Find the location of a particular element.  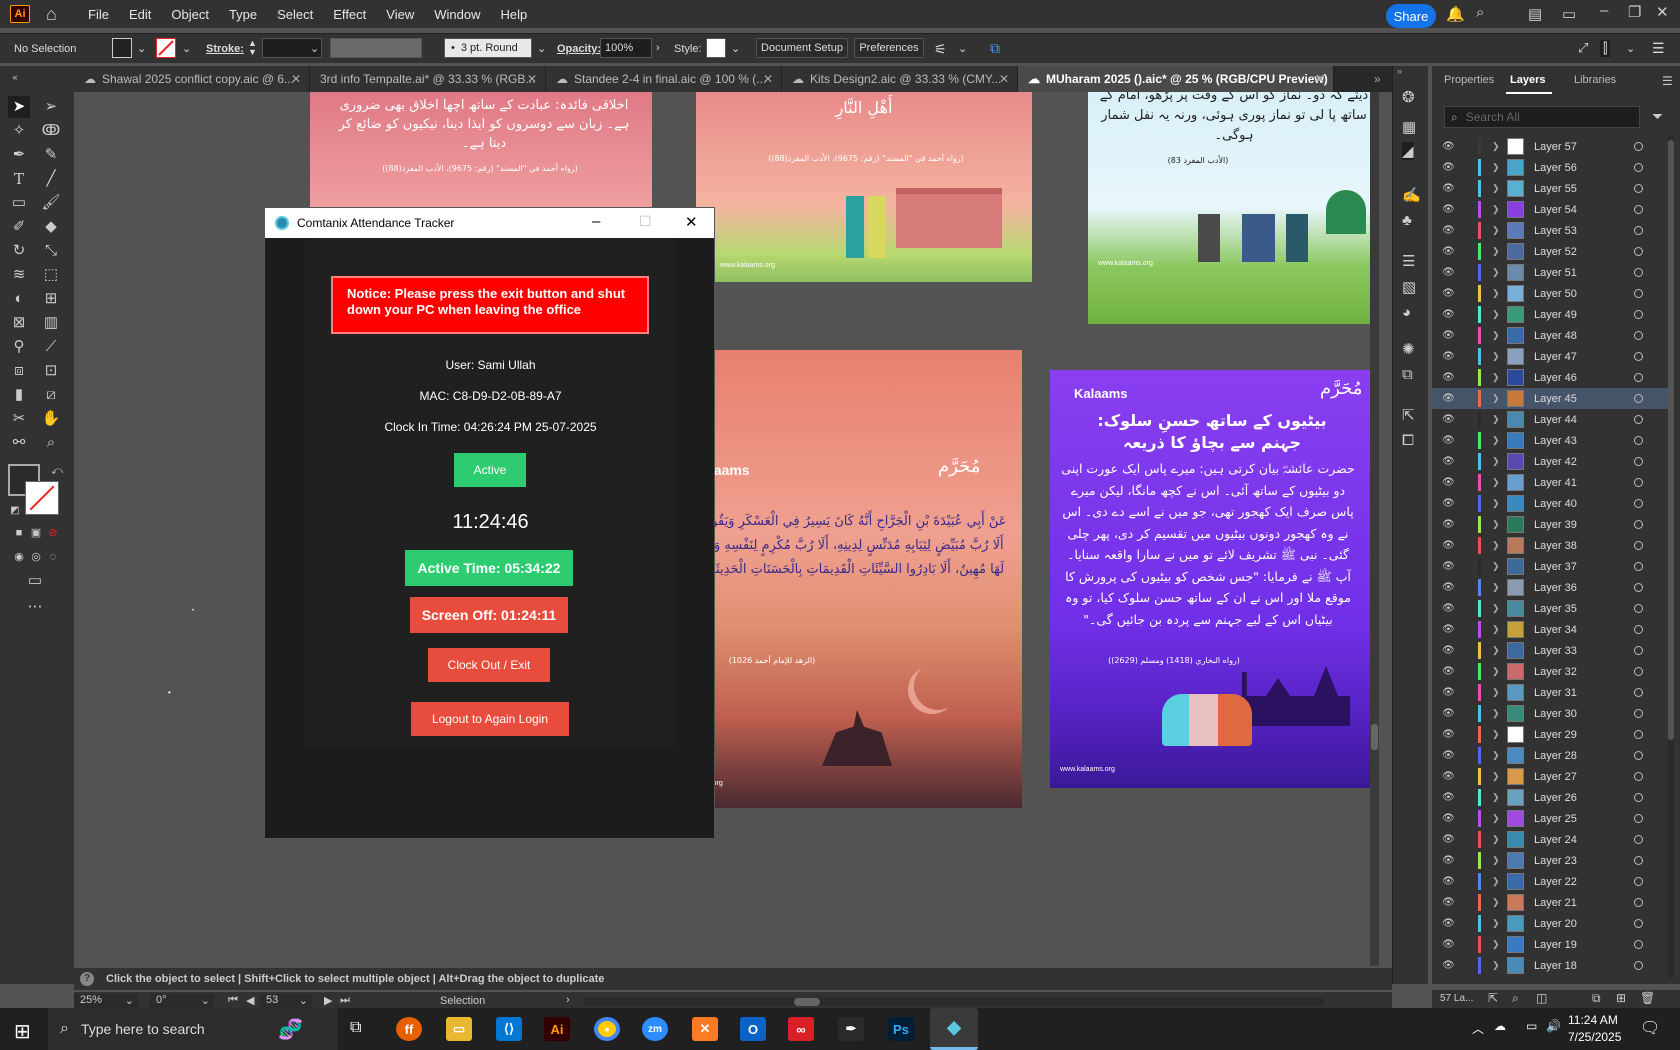

last-artboard-icon: ⏭ is located at coordinates (345, 1000).